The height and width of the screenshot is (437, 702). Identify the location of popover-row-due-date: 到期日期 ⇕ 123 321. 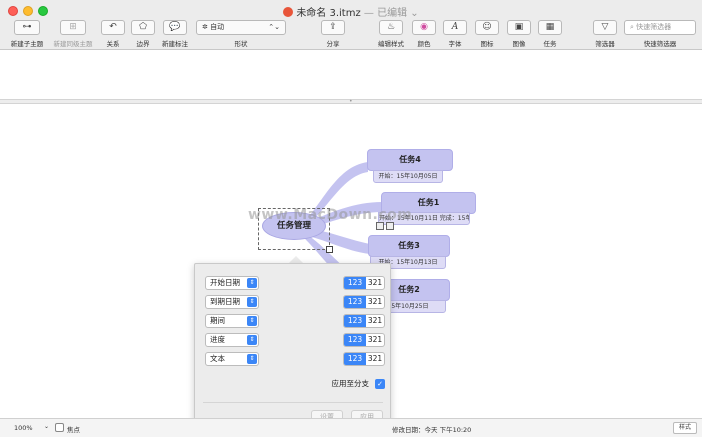
(295, 303).